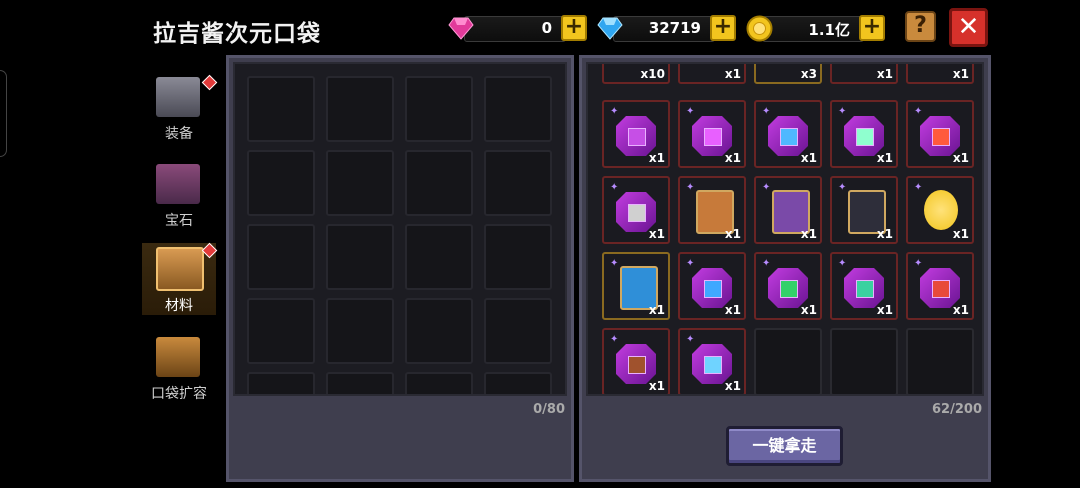 This screenshot has width=1080, height=488. Describe the element at coordinates (3, 113) in the screenshot. I see `side-edge-handle` at that location.